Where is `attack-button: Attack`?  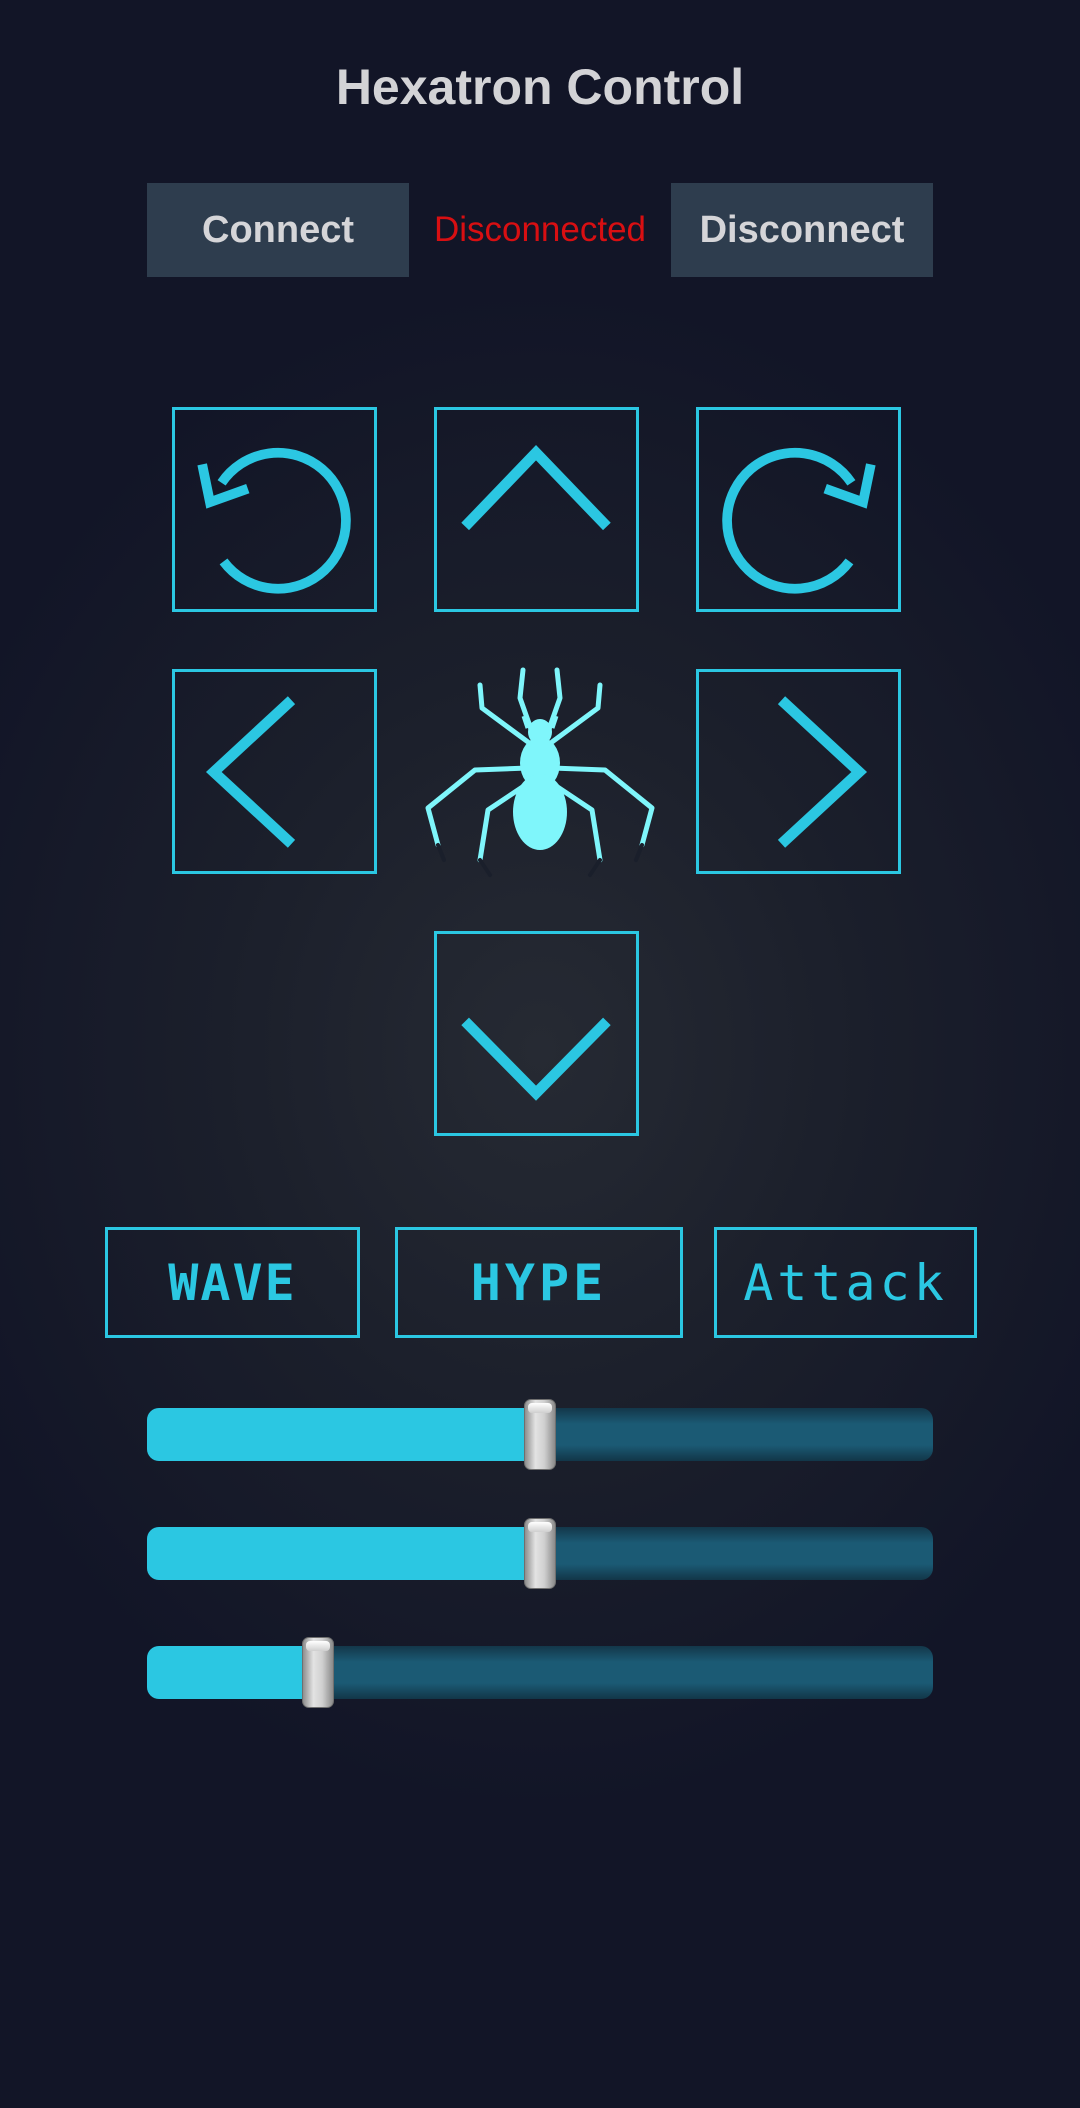 attack-button: Attack is located at coordinates (845, 1282).